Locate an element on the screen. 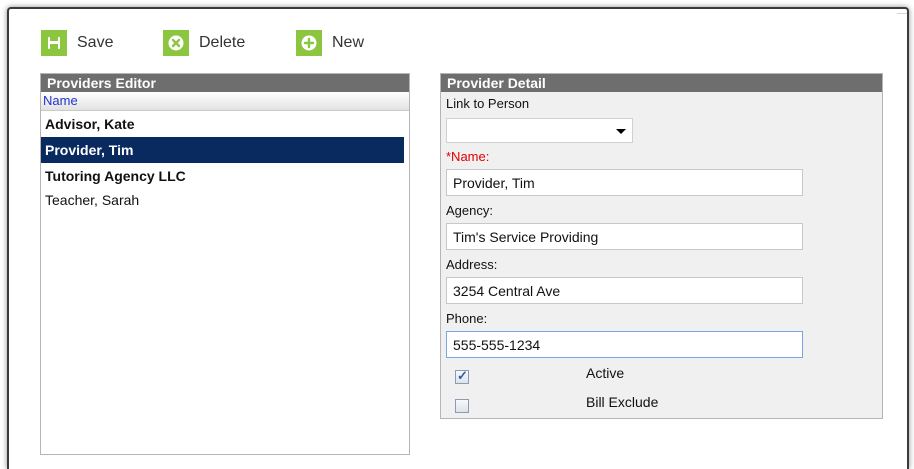 The image size is (914, 469). address-field is located at coordinates (624, 290).